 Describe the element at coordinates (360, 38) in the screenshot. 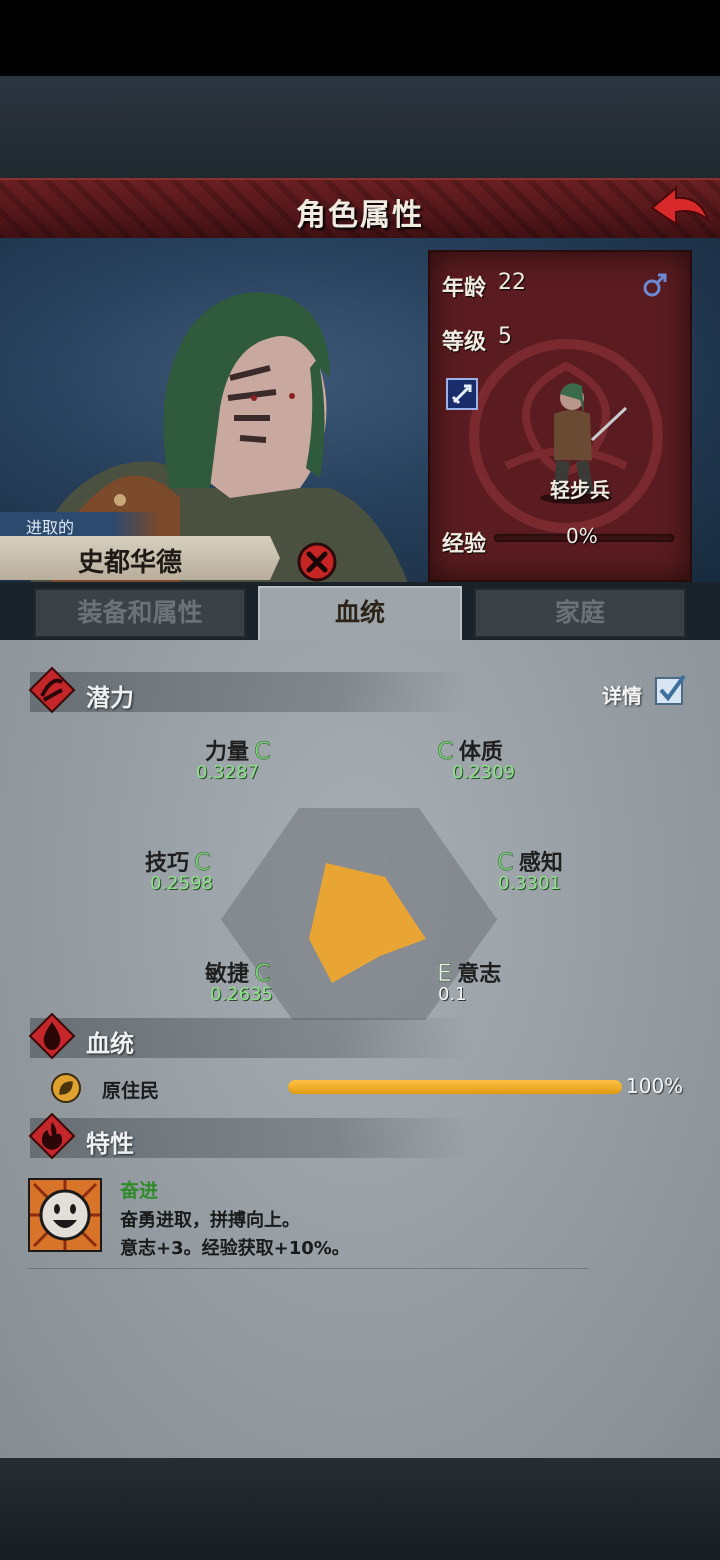

I see `status-bar` at that location.